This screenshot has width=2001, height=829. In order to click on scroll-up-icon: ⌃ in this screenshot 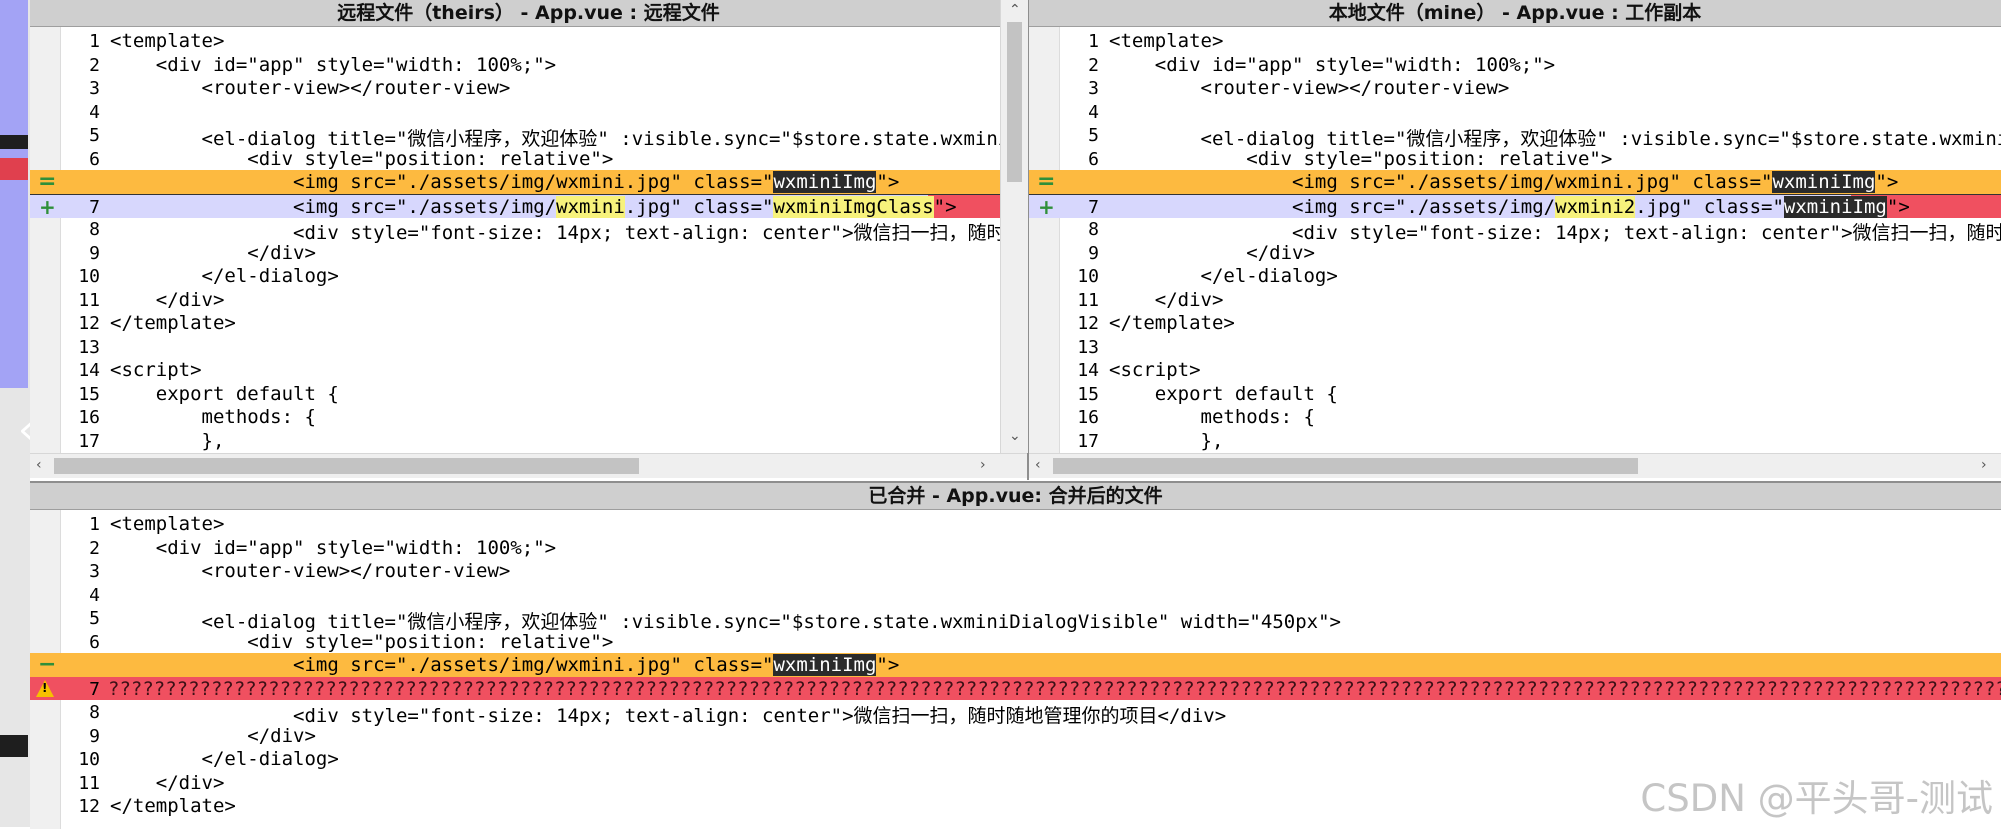, I will do `click(1015, 10)`.